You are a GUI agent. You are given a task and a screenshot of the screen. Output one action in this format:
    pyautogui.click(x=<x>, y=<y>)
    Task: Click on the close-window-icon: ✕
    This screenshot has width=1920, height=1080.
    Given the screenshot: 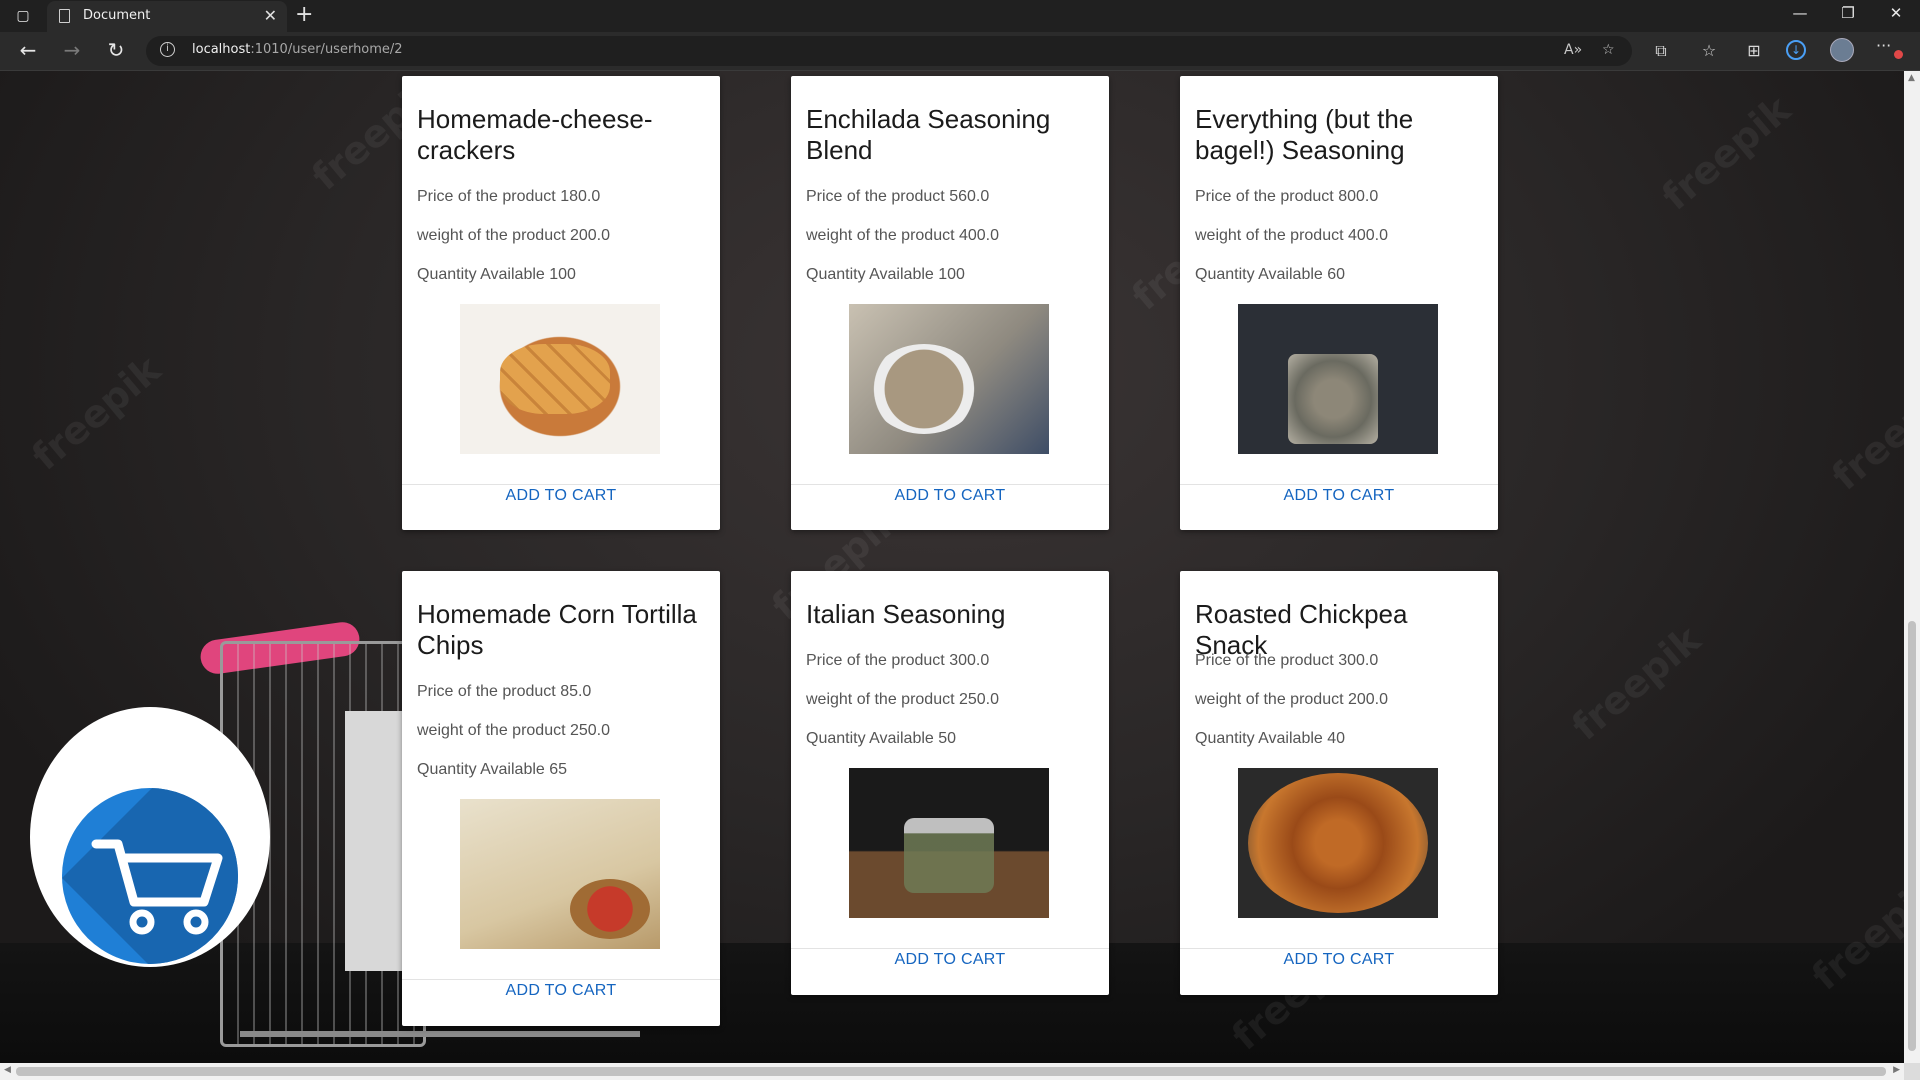 What is the action you would take?
    pyautogui.click(x=1896, y=13)
    